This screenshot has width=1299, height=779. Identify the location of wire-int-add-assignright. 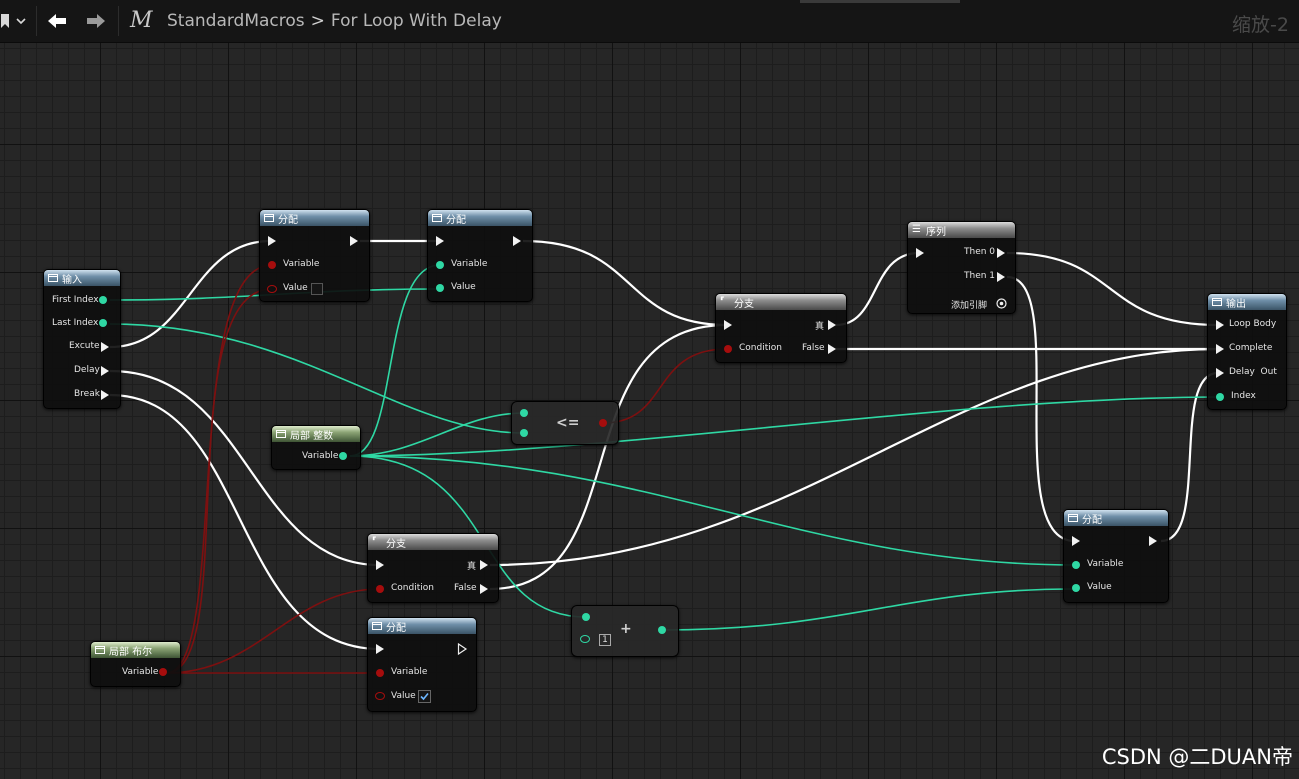
(868, 609).